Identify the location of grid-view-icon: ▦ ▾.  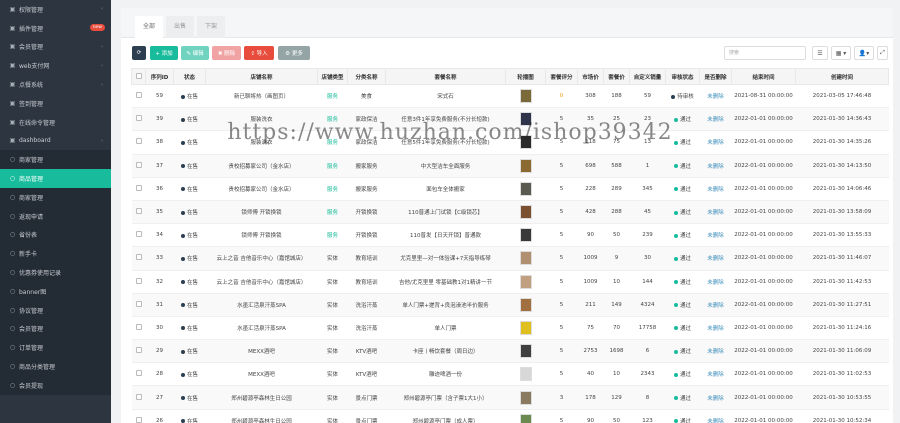
(841, 53).